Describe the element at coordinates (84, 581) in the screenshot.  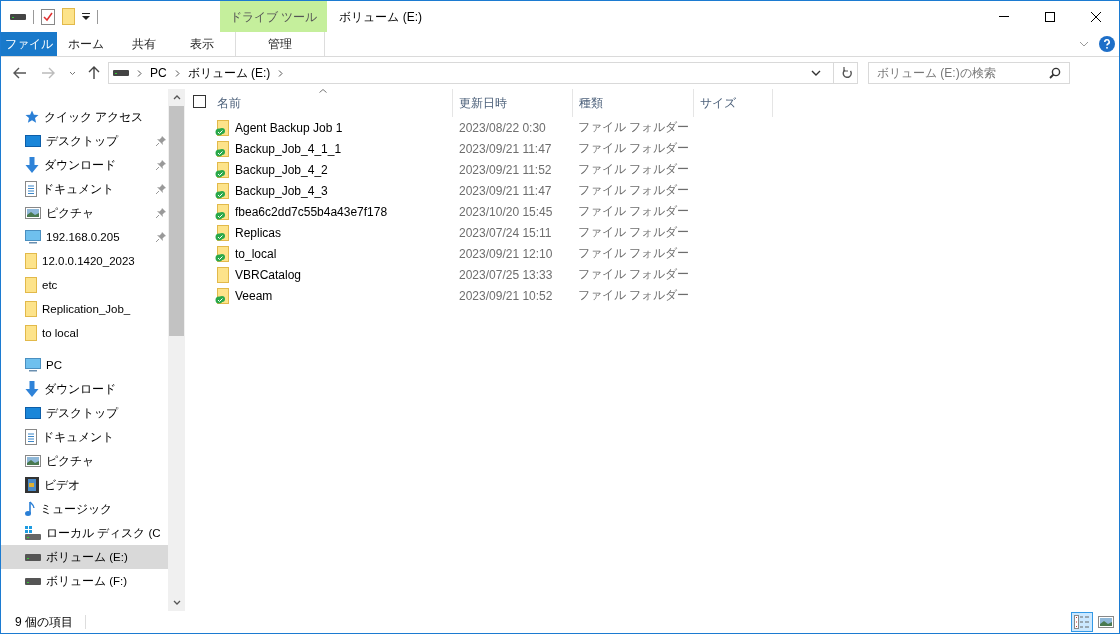
I see `sidebar-item: ボリューム (F:)` at that location.